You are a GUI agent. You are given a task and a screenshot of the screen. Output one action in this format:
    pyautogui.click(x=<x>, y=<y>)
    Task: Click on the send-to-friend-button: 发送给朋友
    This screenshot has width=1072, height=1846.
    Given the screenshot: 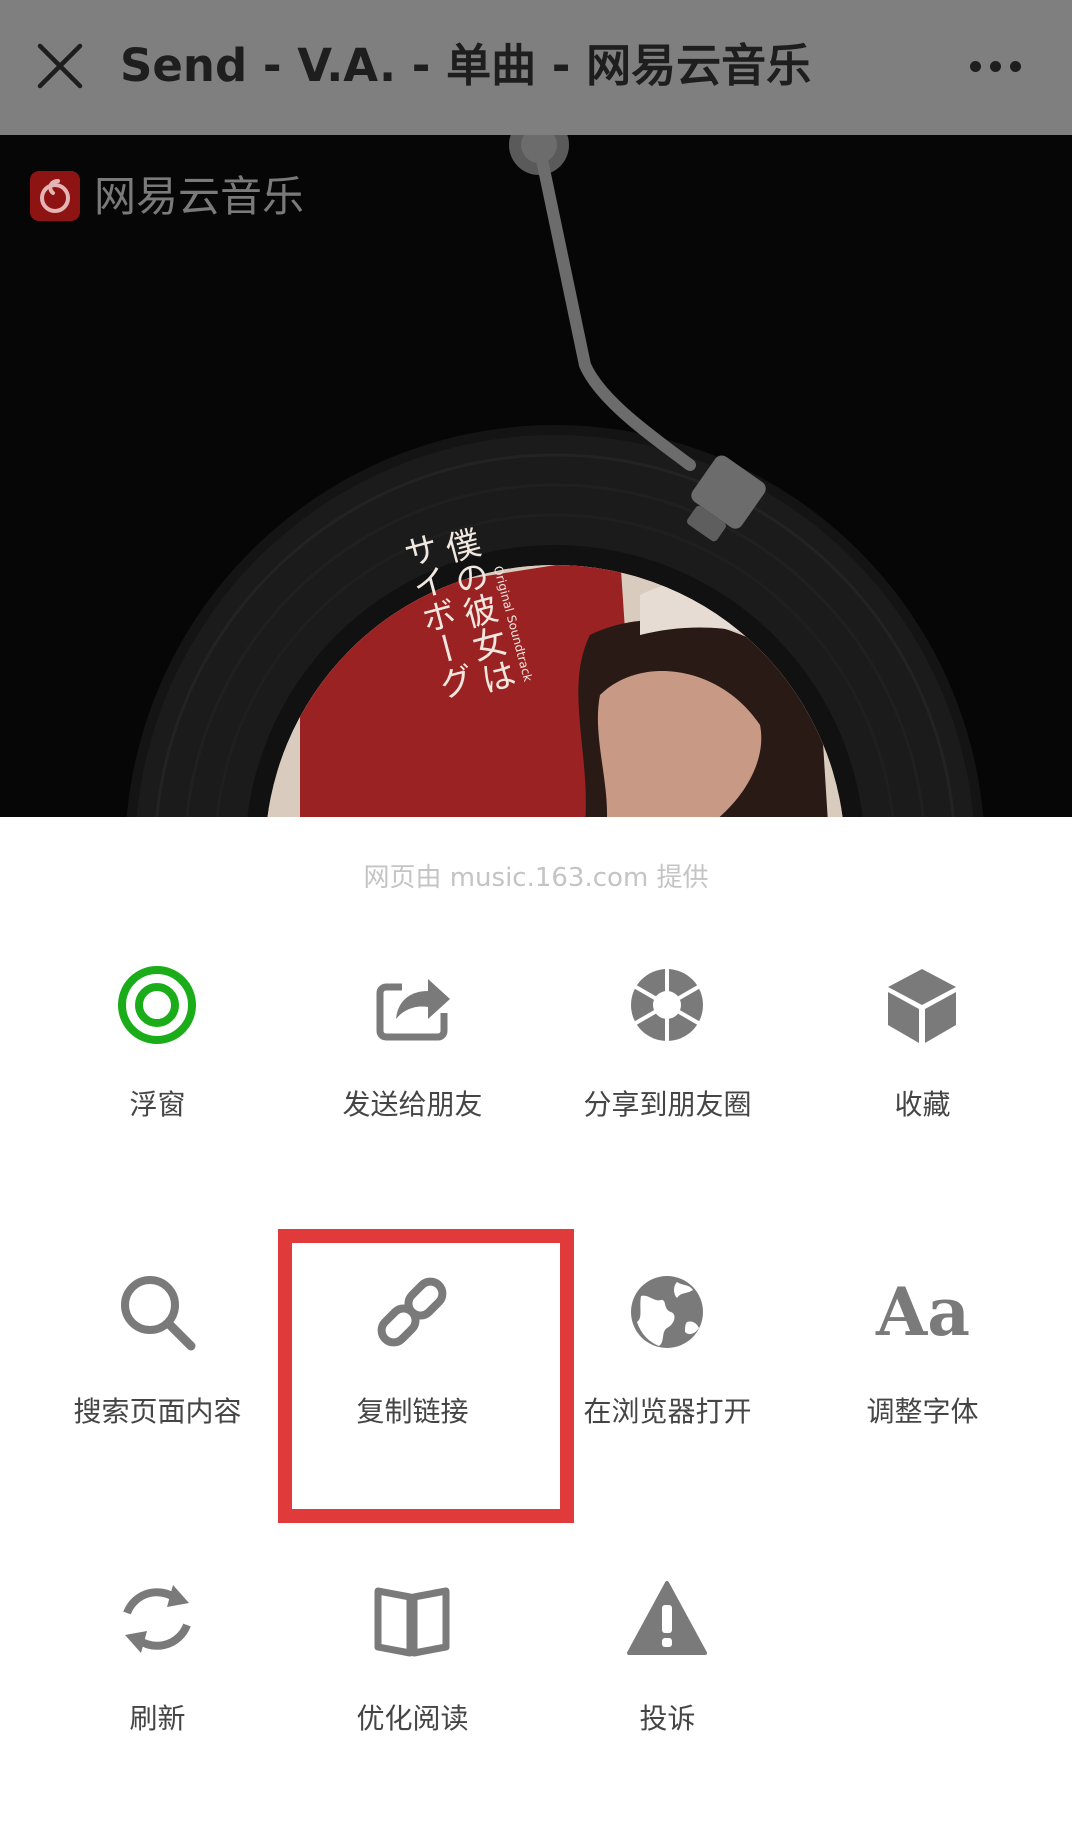 What is the action you would take?
    pyautogui.click(x=412, y=1090)
    